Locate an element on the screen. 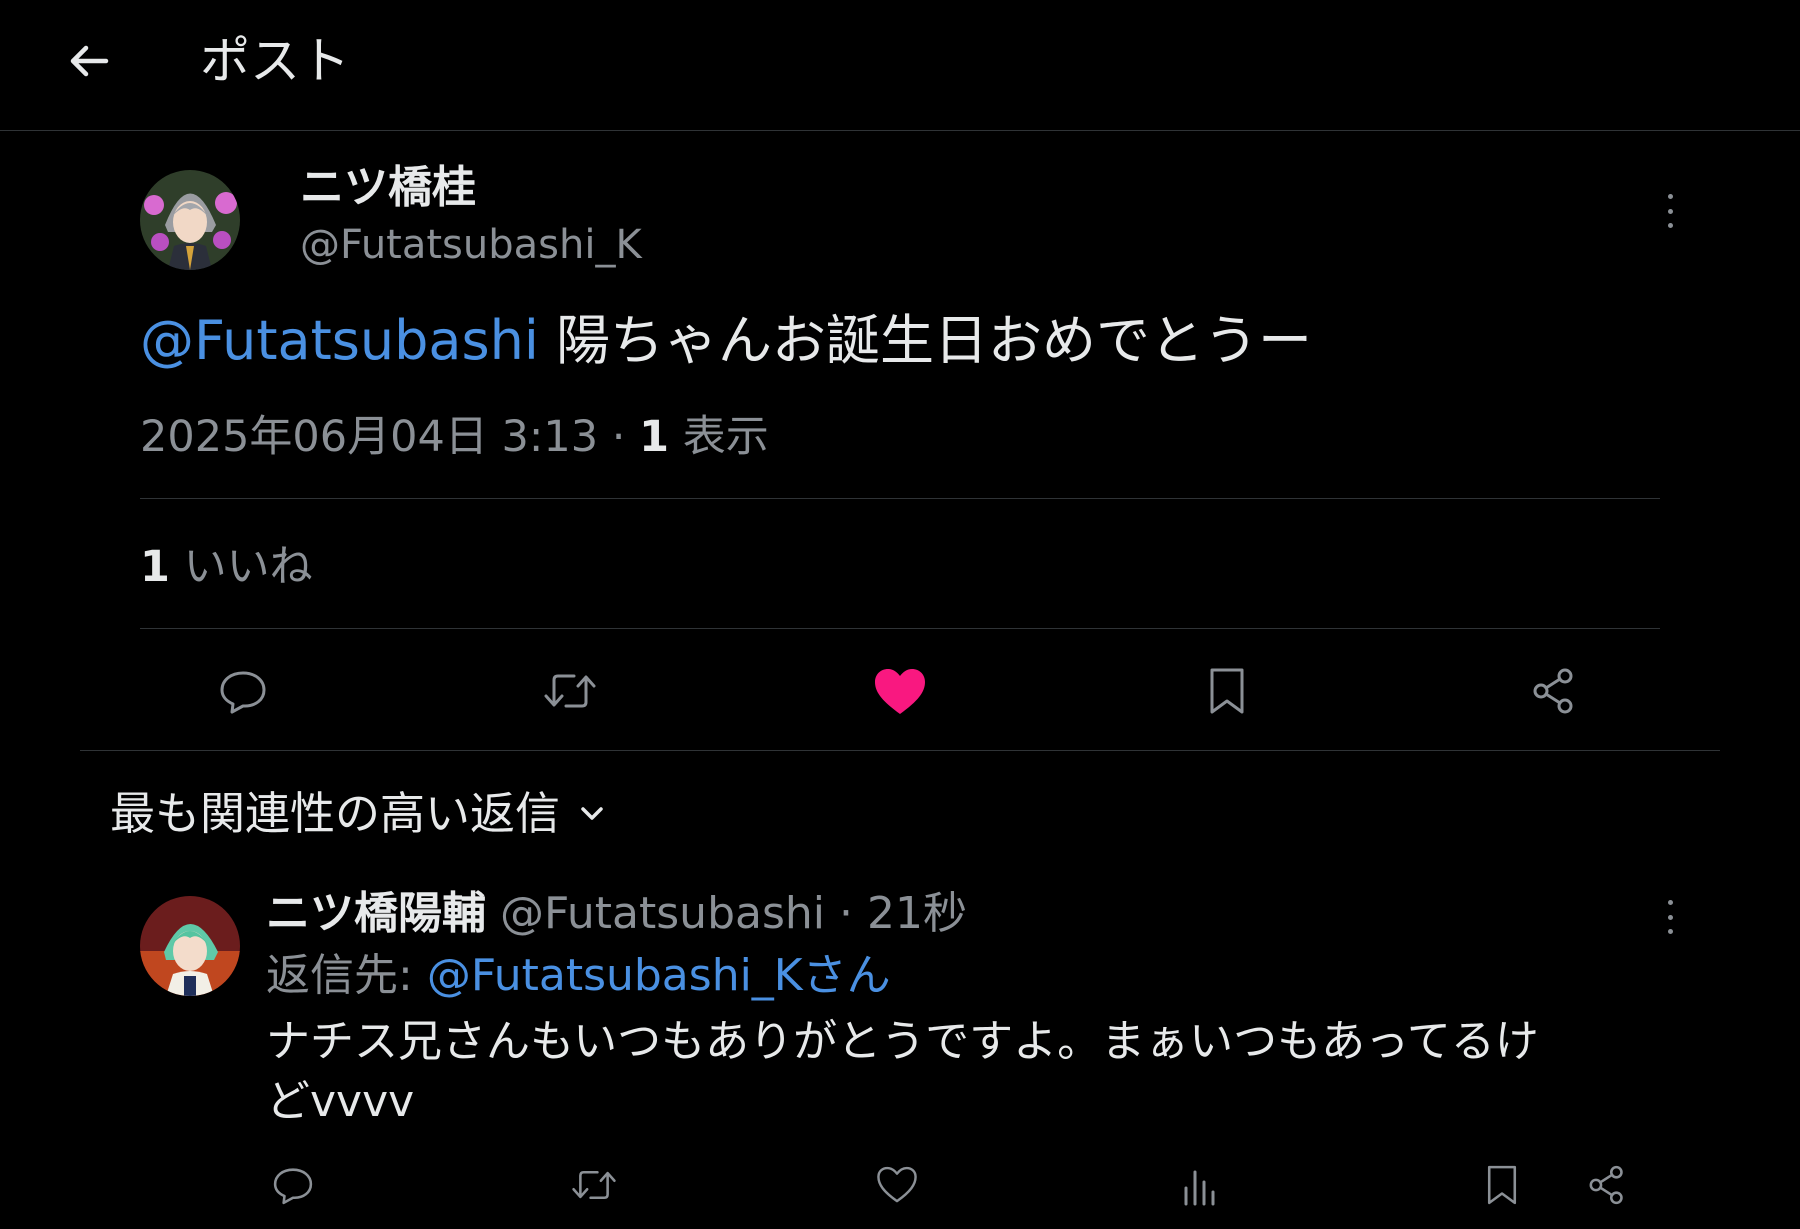 The image size is (1800, 1229). page-title: ポスト is located at coordinates (275, 61).